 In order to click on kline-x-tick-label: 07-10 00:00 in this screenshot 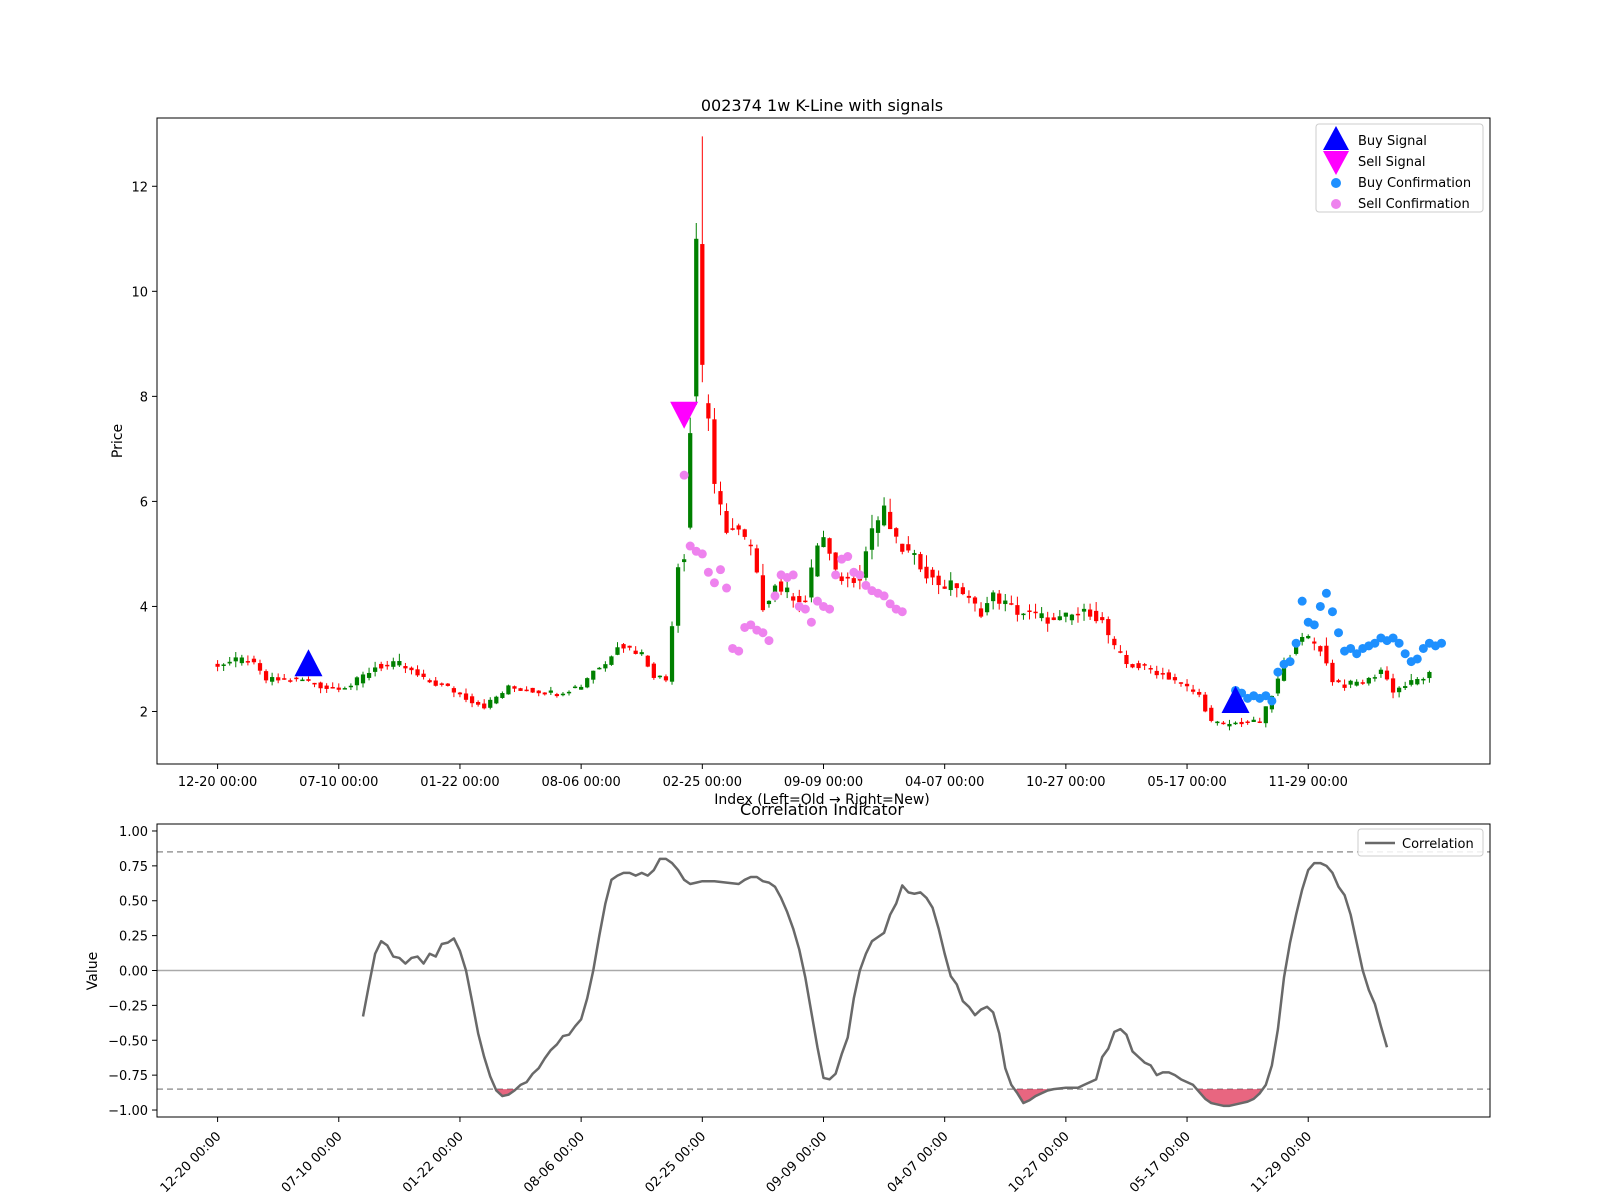, I will do `click(338, 782)`.